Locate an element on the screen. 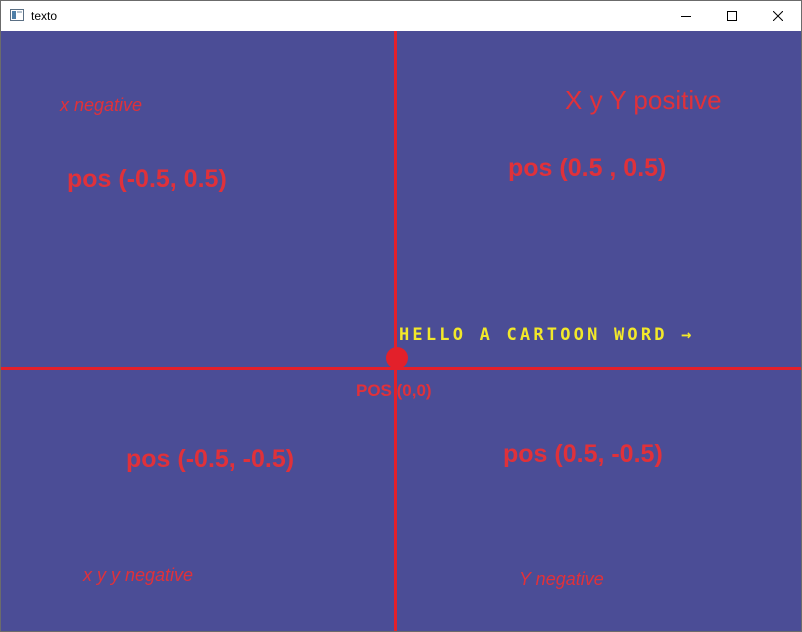 The height and width of the screenshot is (632, 802). y-axis-line is located at coordinates (395, 331).